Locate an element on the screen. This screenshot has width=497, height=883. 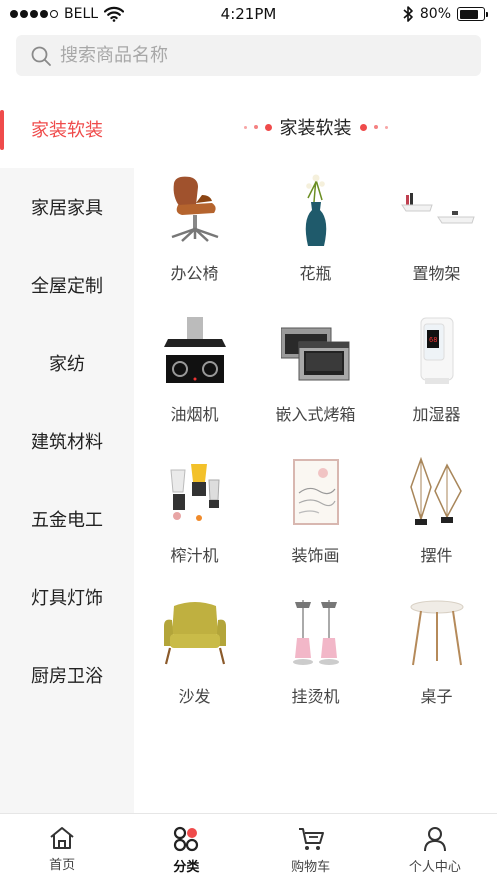
search-bar is located at coordinates (248, 55).